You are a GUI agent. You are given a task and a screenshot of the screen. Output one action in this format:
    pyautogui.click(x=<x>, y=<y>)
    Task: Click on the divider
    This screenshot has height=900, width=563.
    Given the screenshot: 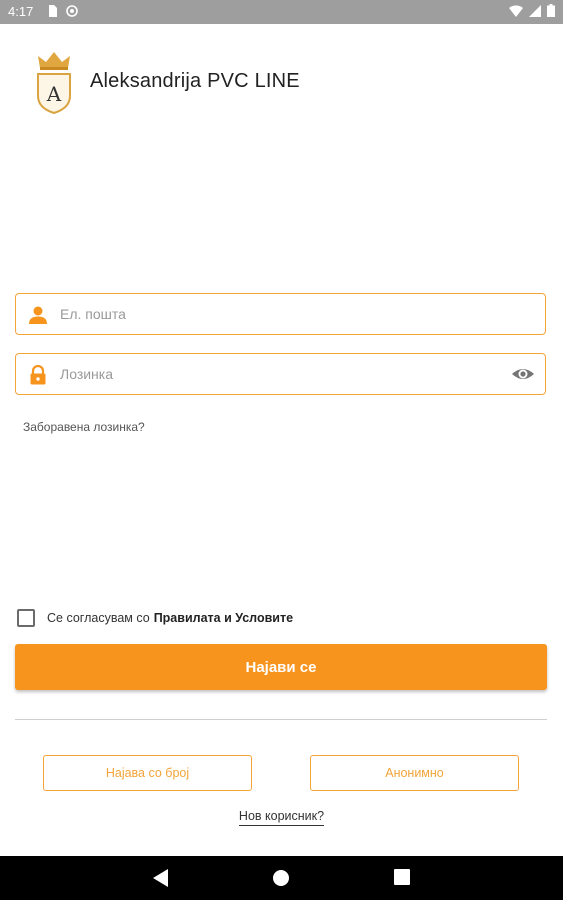 What is the action you would take?
    pyautogui.click(x=281, y=719)
    